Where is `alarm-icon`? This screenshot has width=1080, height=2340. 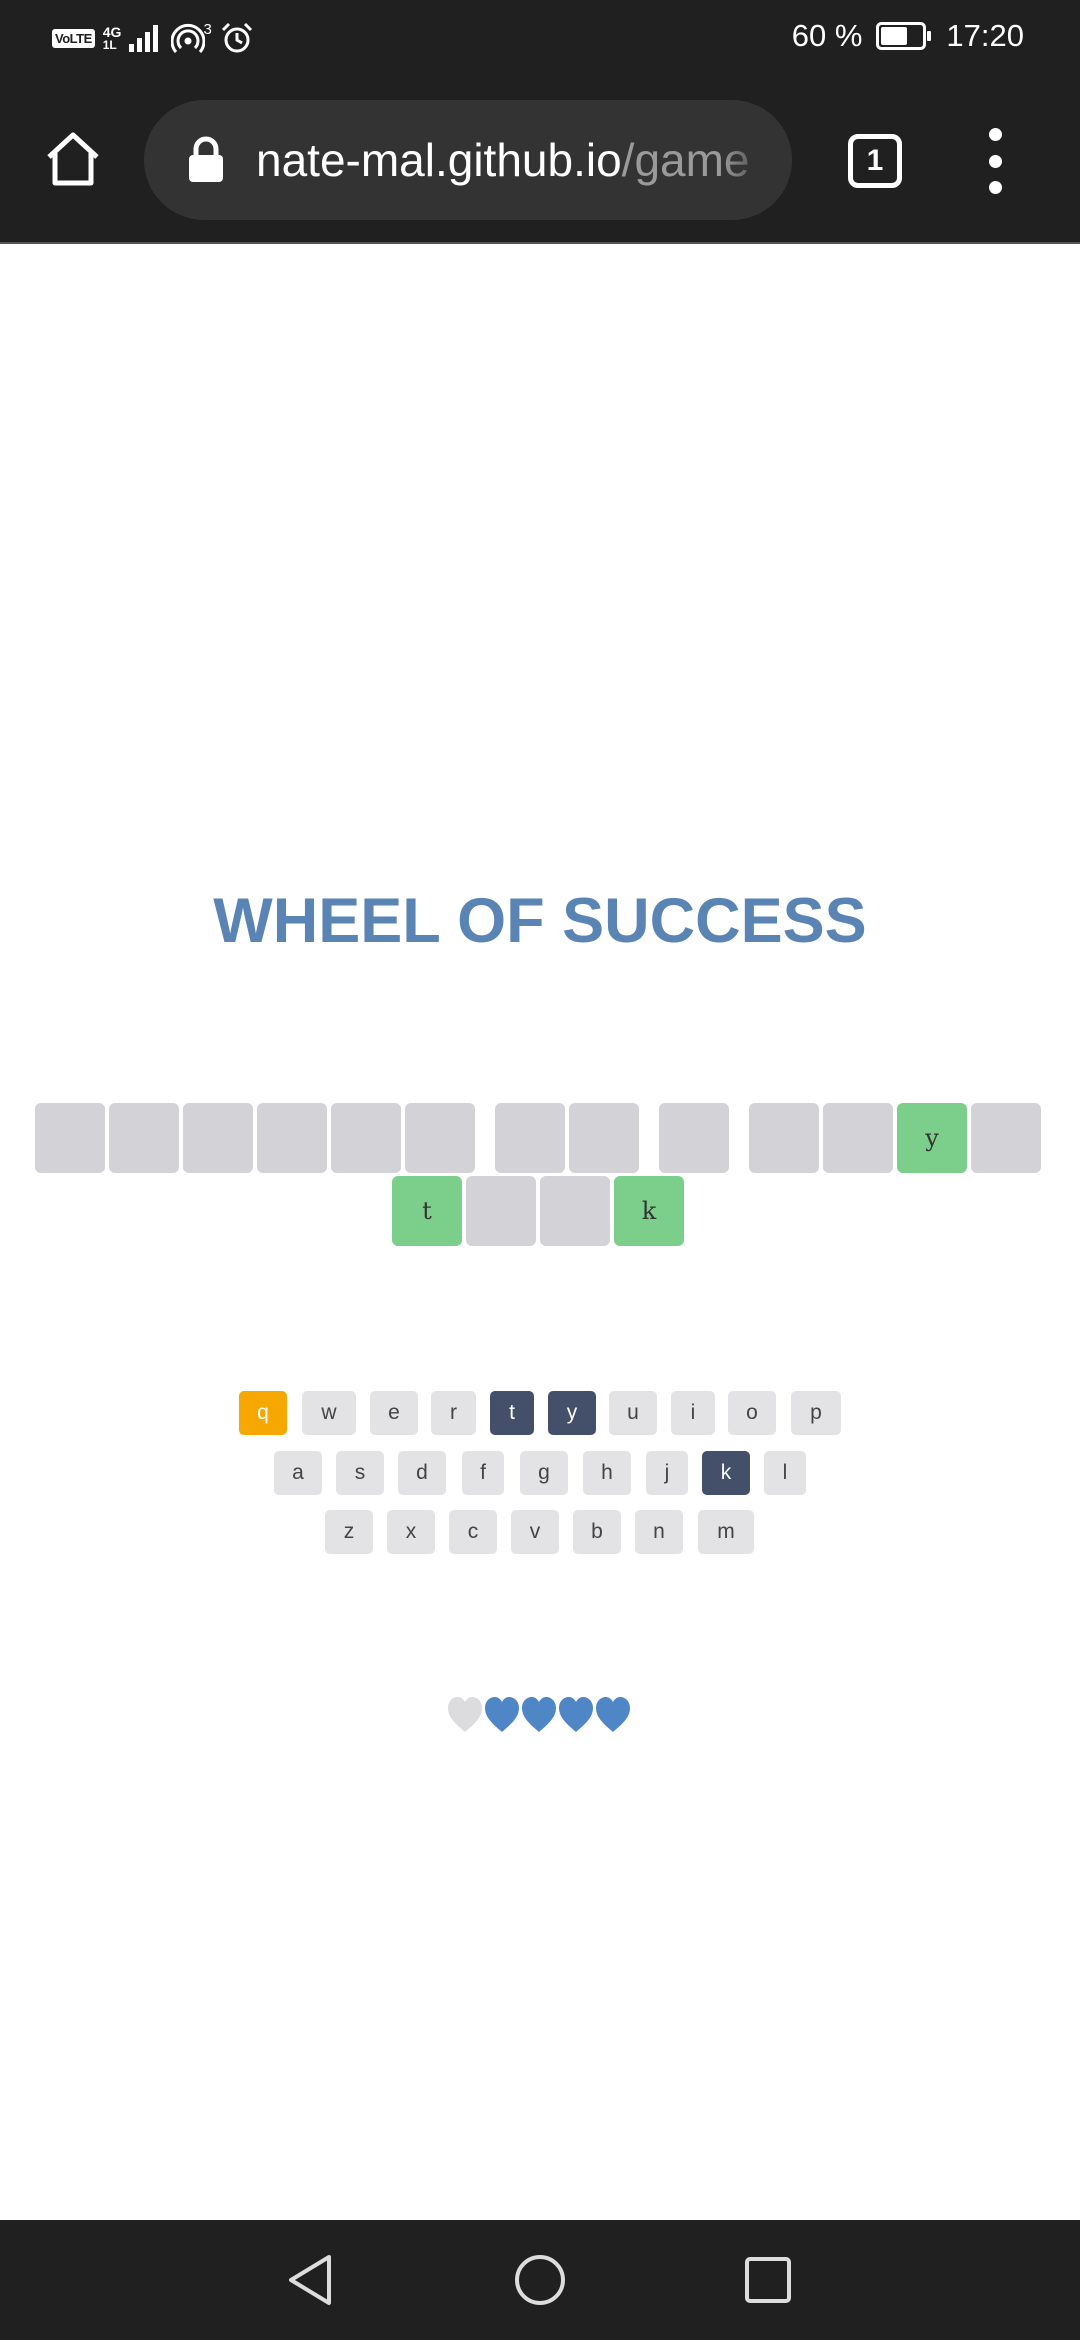
alarm-icon is located at coordinates (236, 37).